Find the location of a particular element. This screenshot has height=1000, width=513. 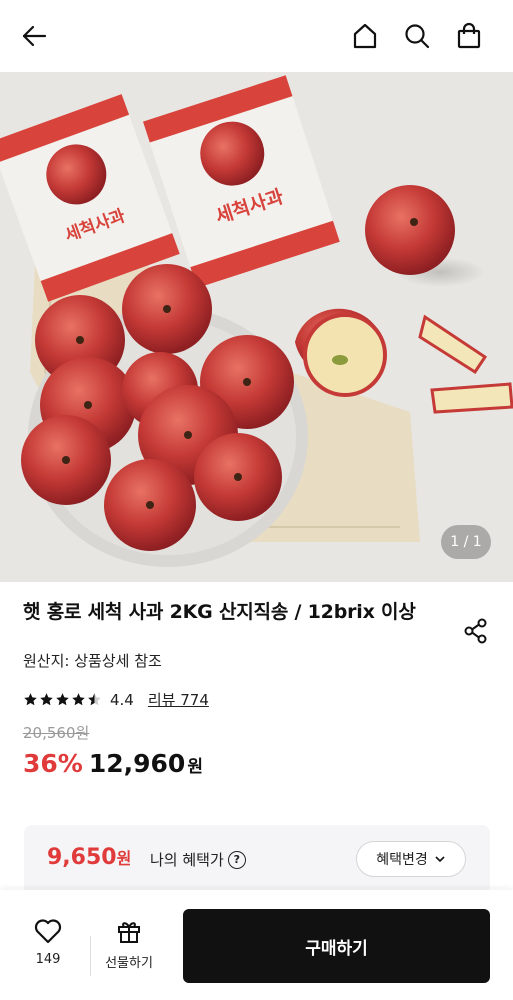

home-icon is located at coordinates (365, 36).